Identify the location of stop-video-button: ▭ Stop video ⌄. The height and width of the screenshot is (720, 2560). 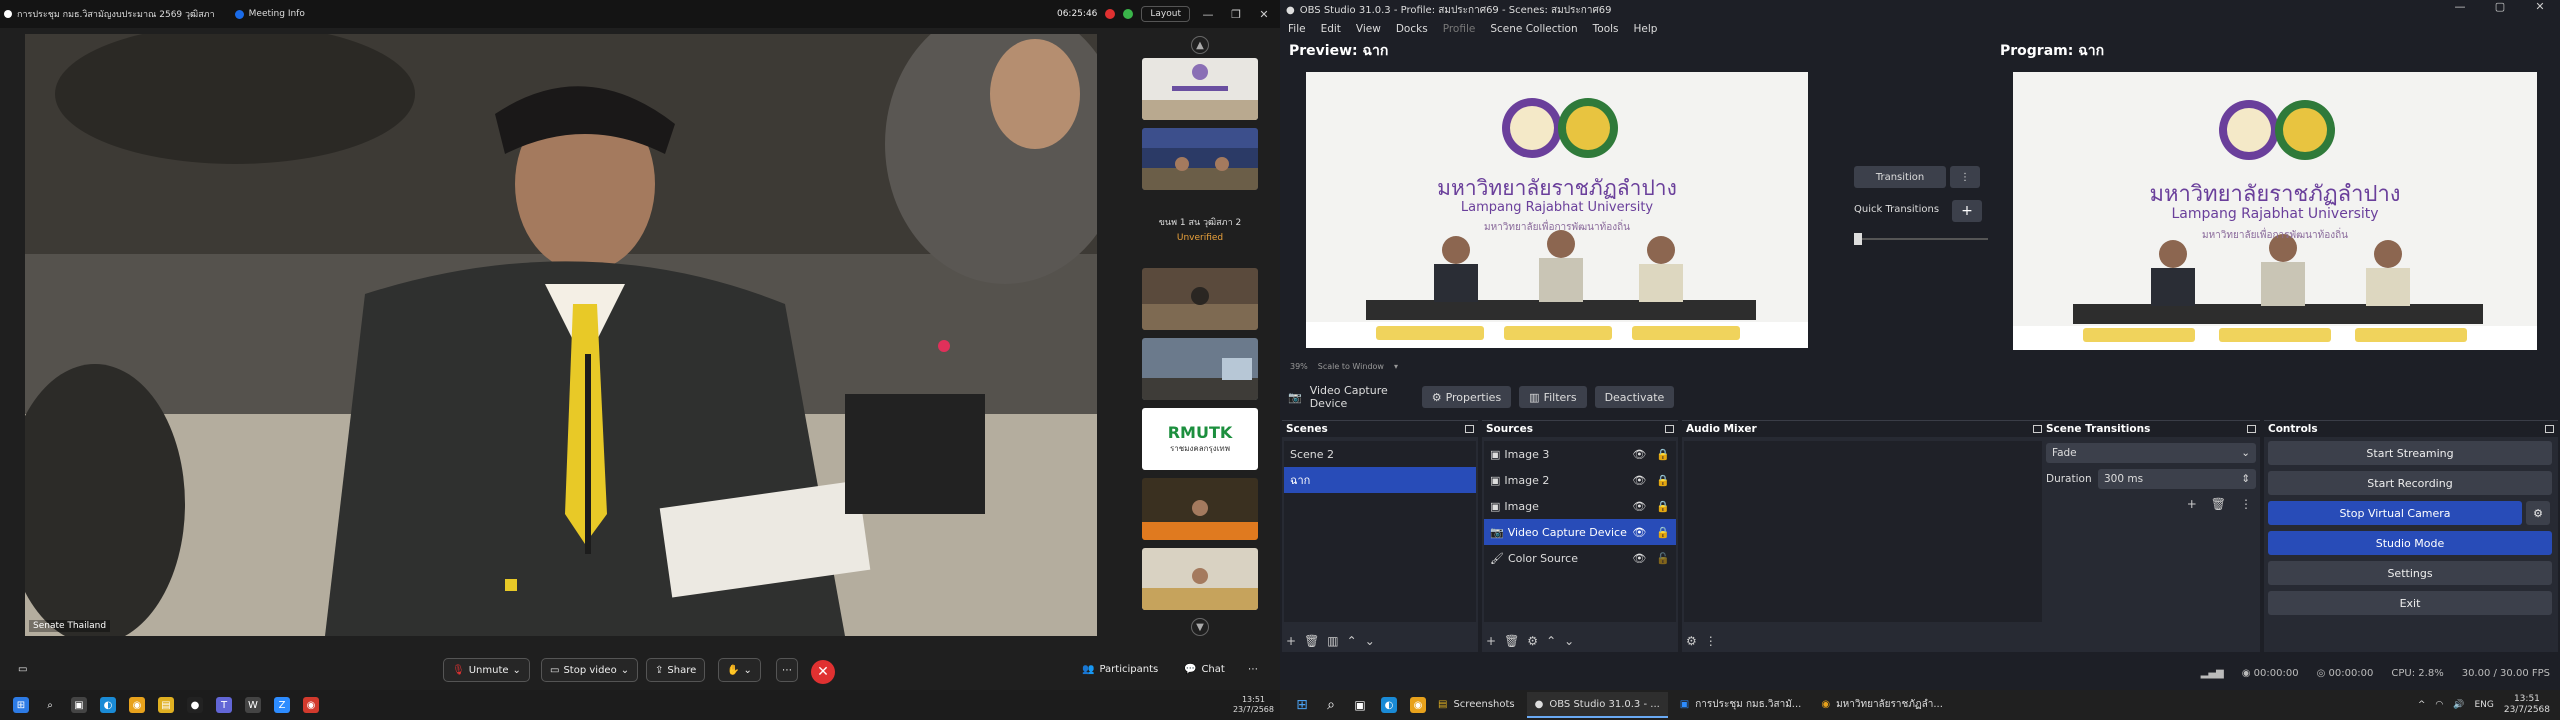
(590, 670).